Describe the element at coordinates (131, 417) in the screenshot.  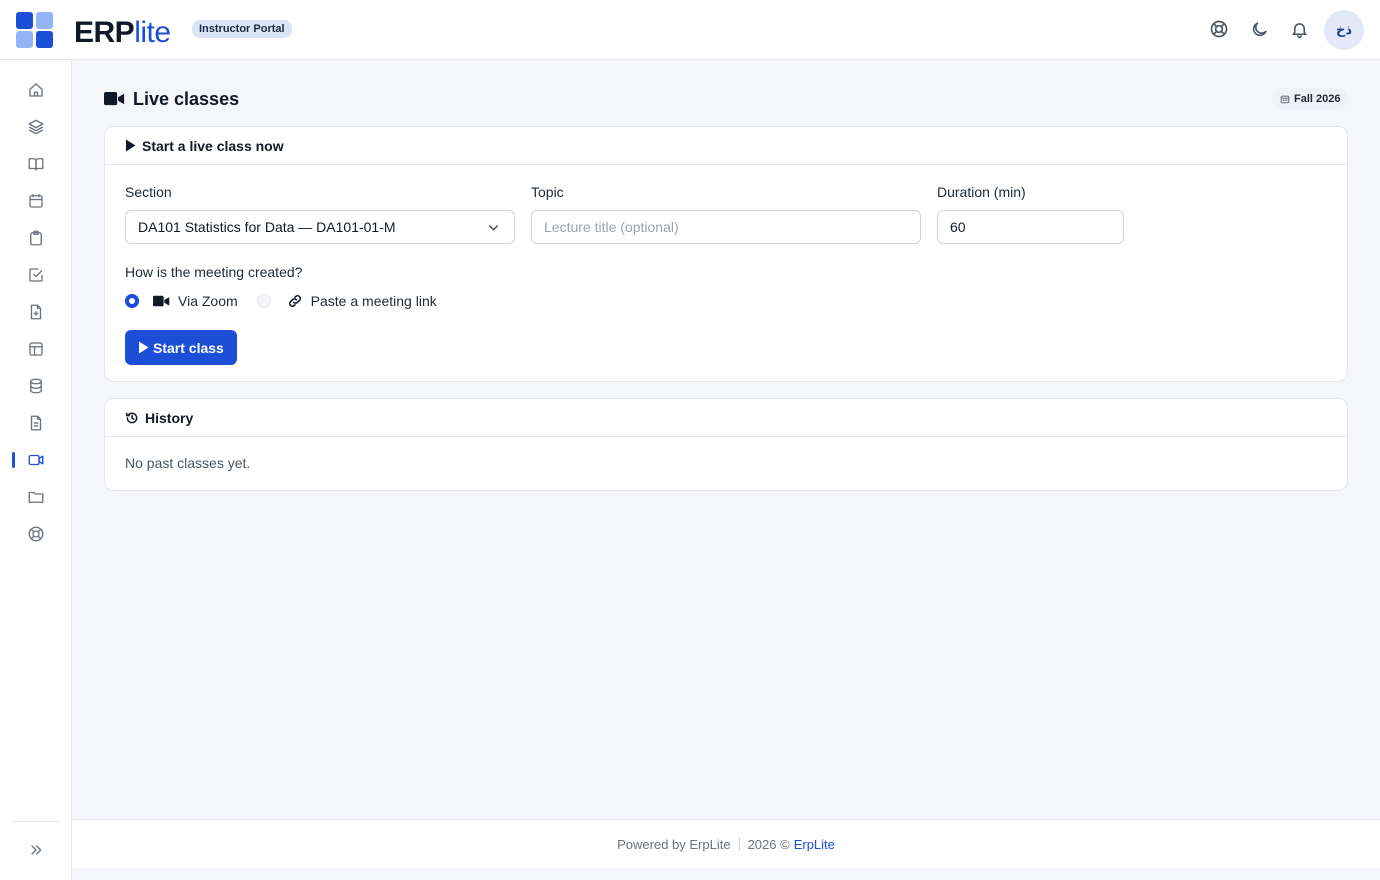
I see `history-icon` at that location.